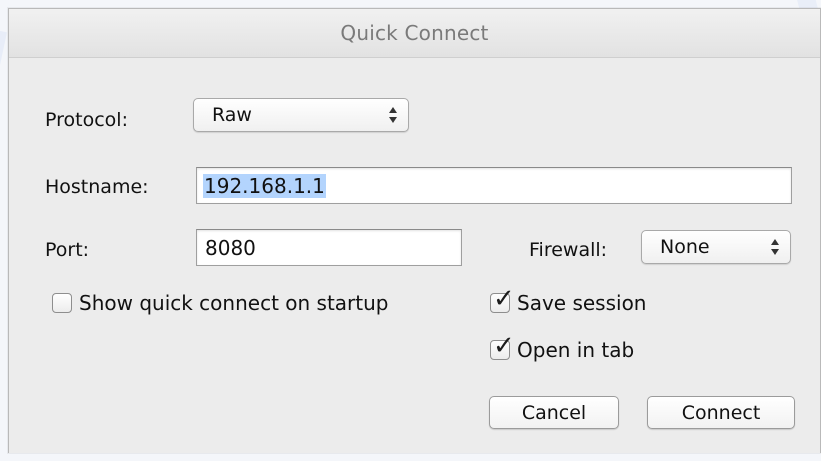  Describe the element at coordinates (97, 187) in the screenshot. I see `hostname-label: Hostname:` at that location.